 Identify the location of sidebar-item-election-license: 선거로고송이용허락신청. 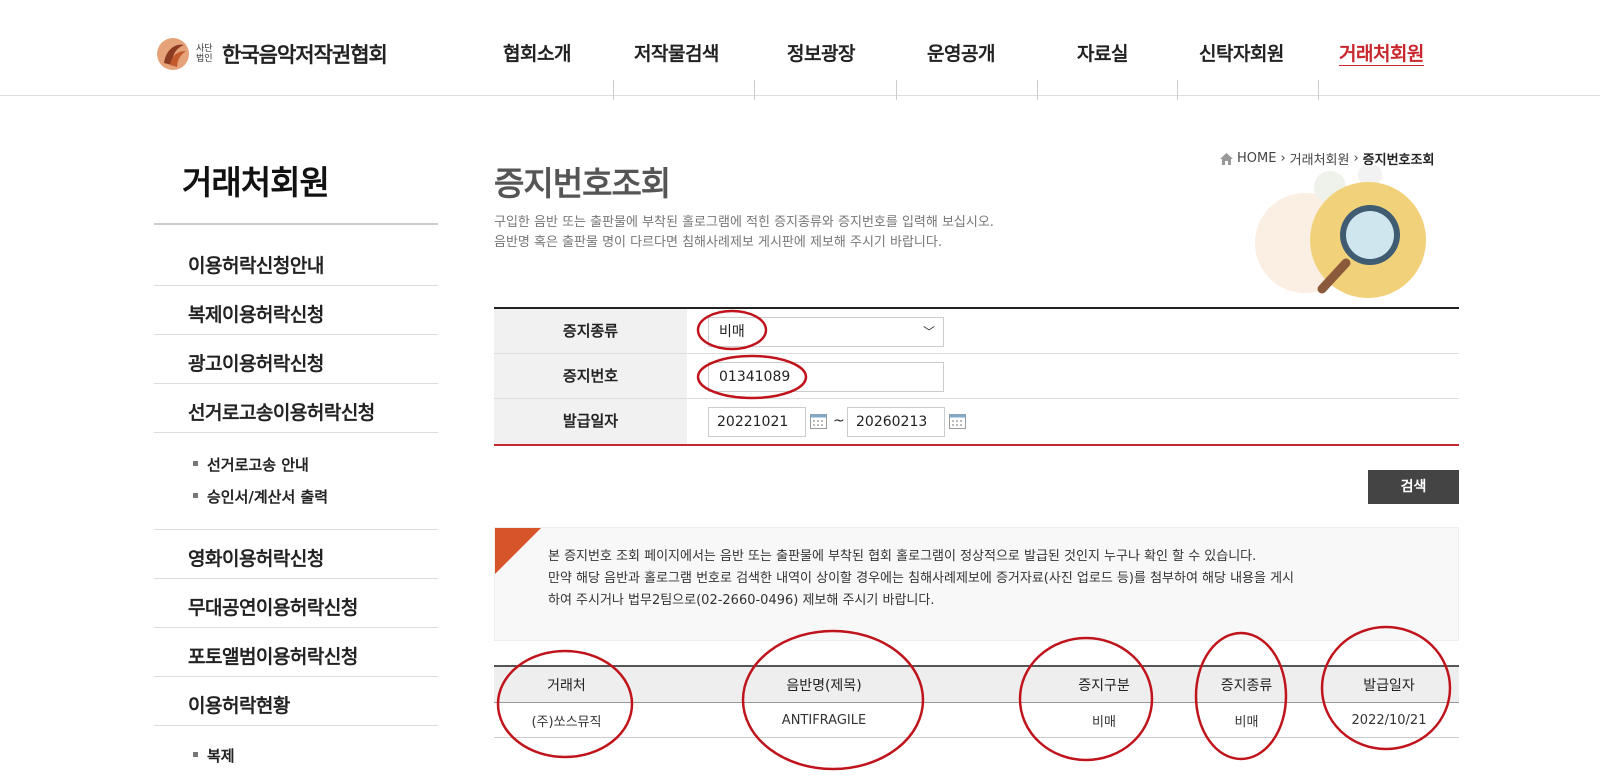
(296, 408).